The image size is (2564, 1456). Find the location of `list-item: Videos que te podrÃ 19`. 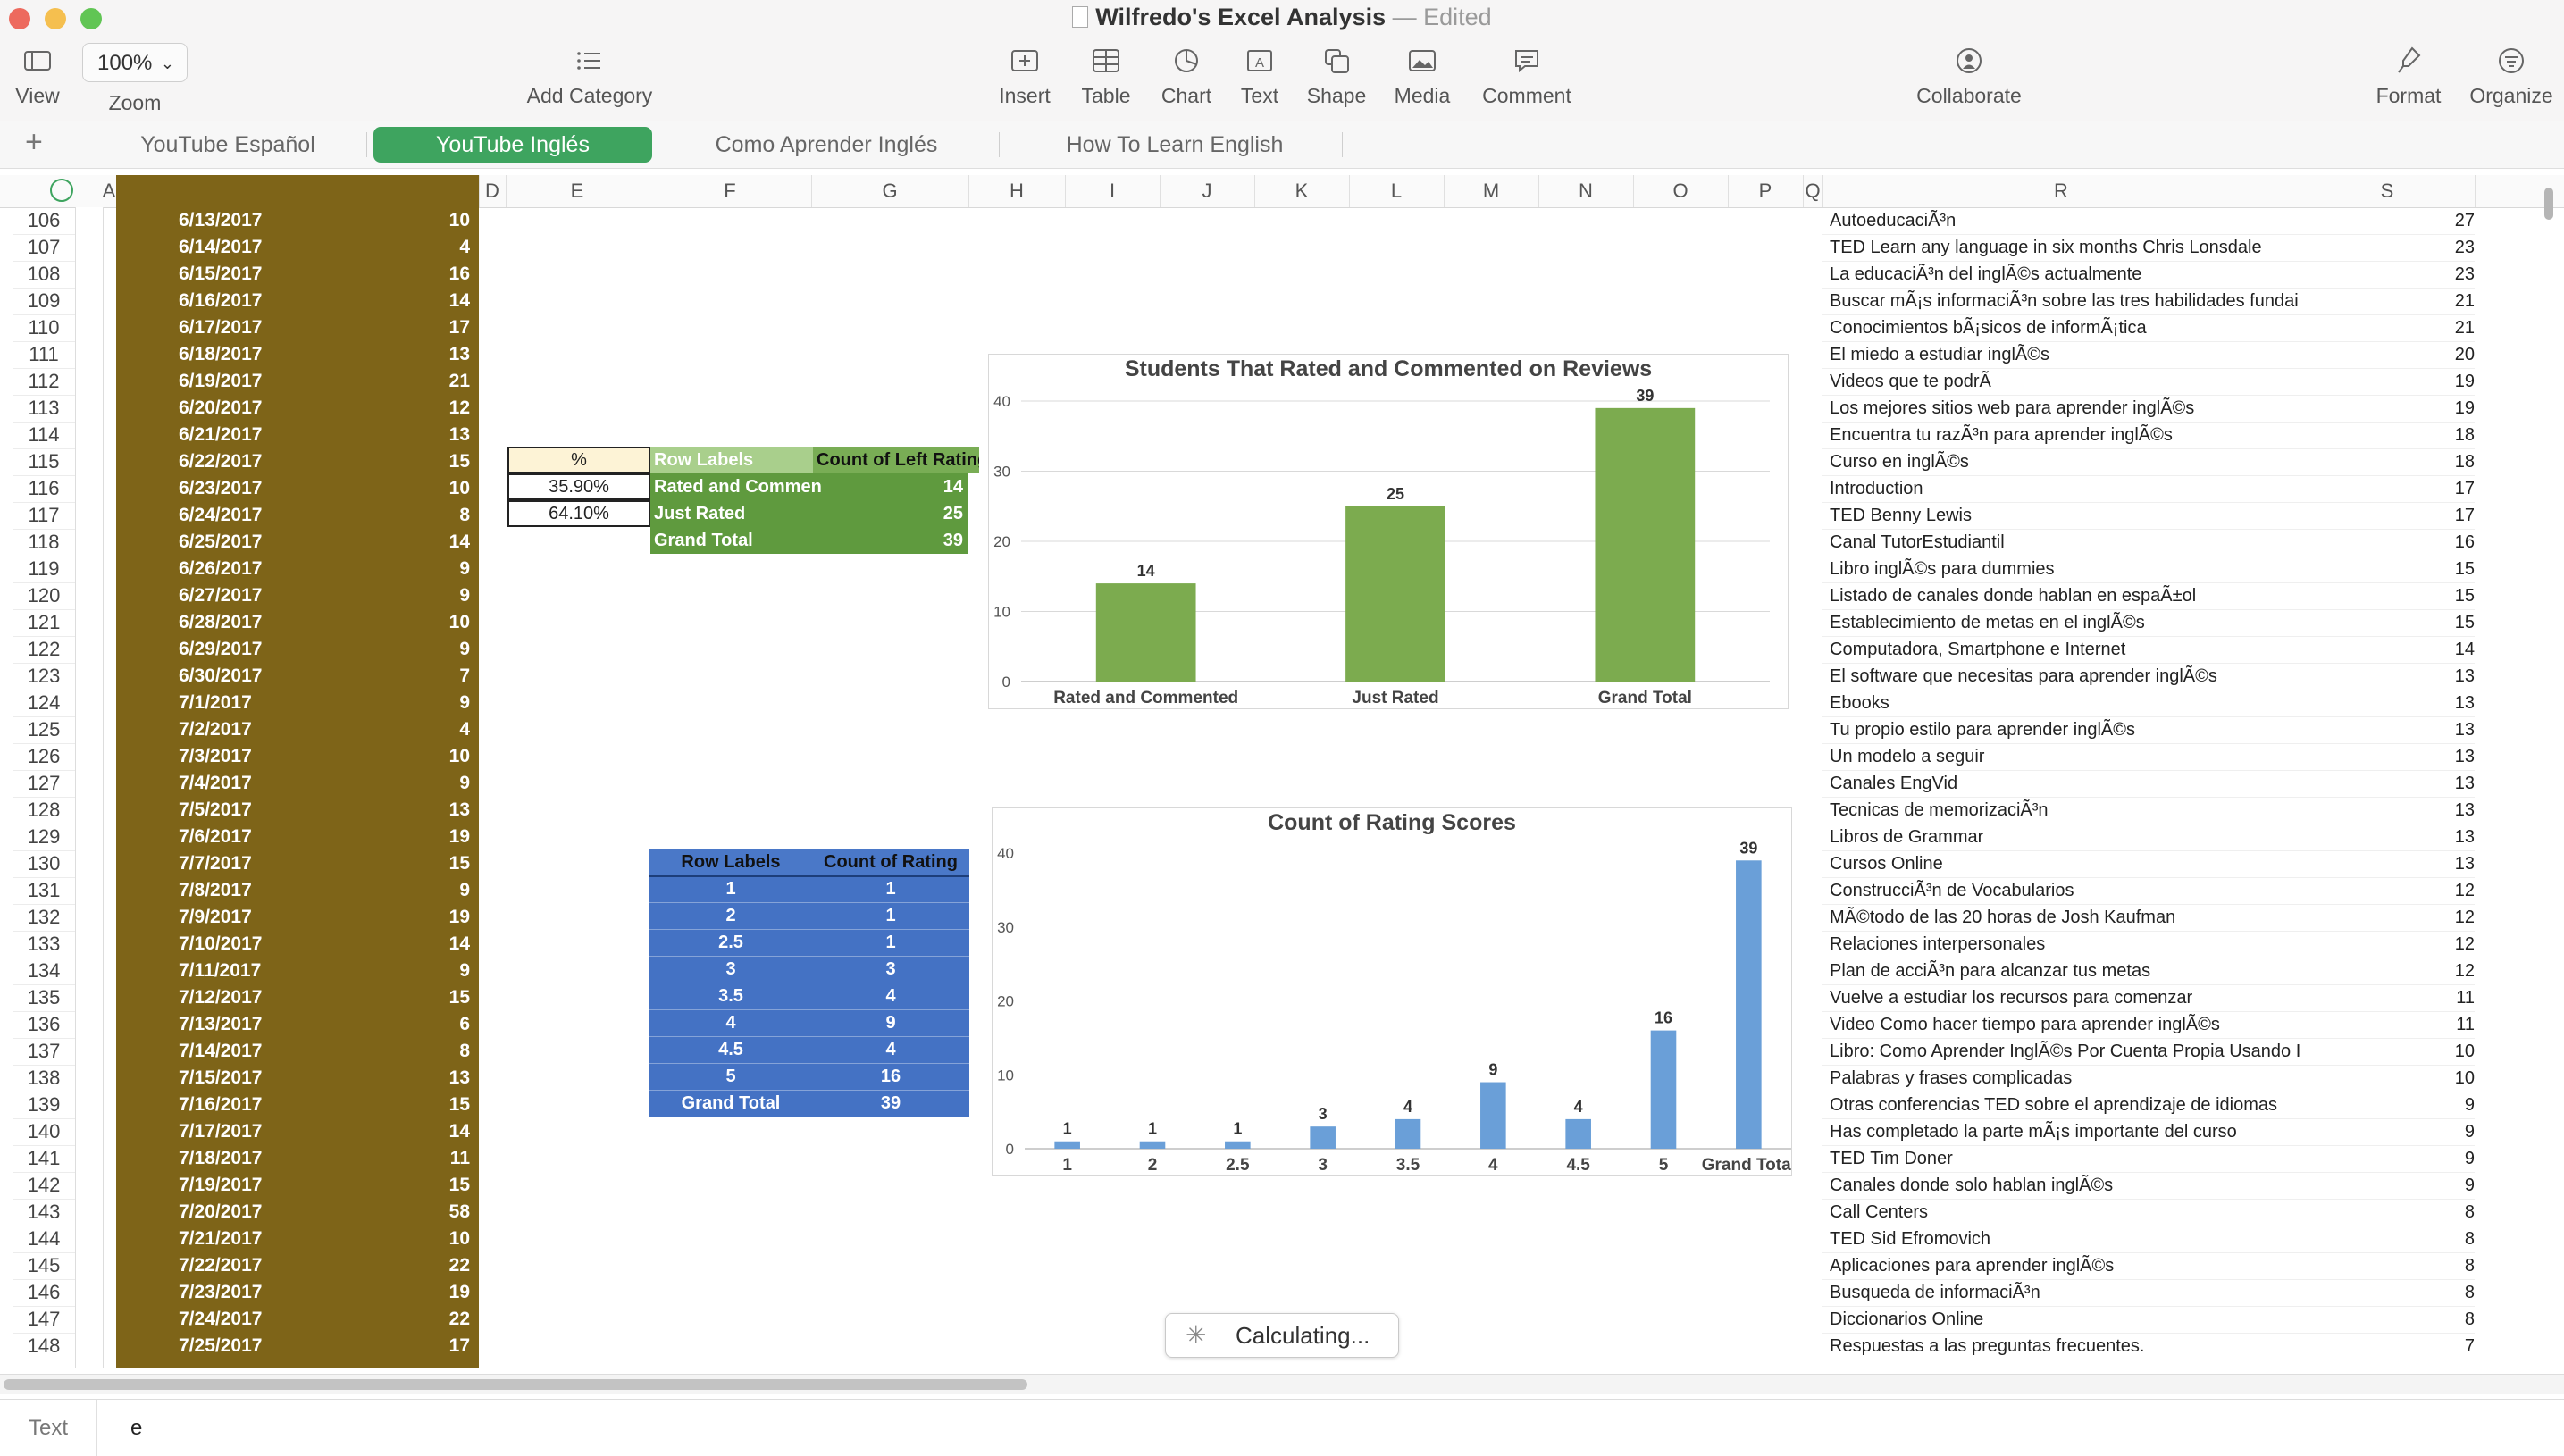

list-item: Videos que te podrÃ 19 is located at coordinates (2148, 382).